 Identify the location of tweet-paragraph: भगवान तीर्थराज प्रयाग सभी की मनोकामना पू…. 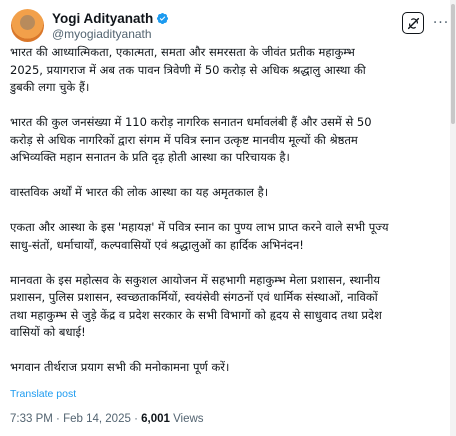
(120, 367).